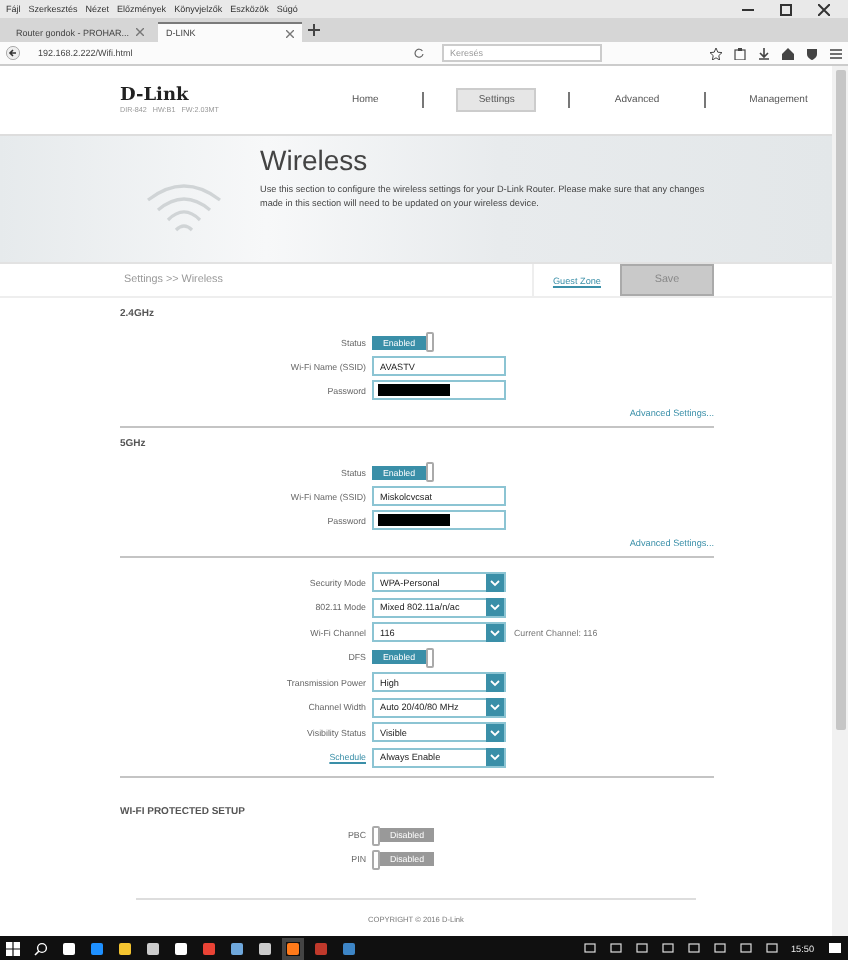  What do you see at coordinates (155, 96) in the screenshot?
I see `logo: D-Link` at bounding box center [155, 96].